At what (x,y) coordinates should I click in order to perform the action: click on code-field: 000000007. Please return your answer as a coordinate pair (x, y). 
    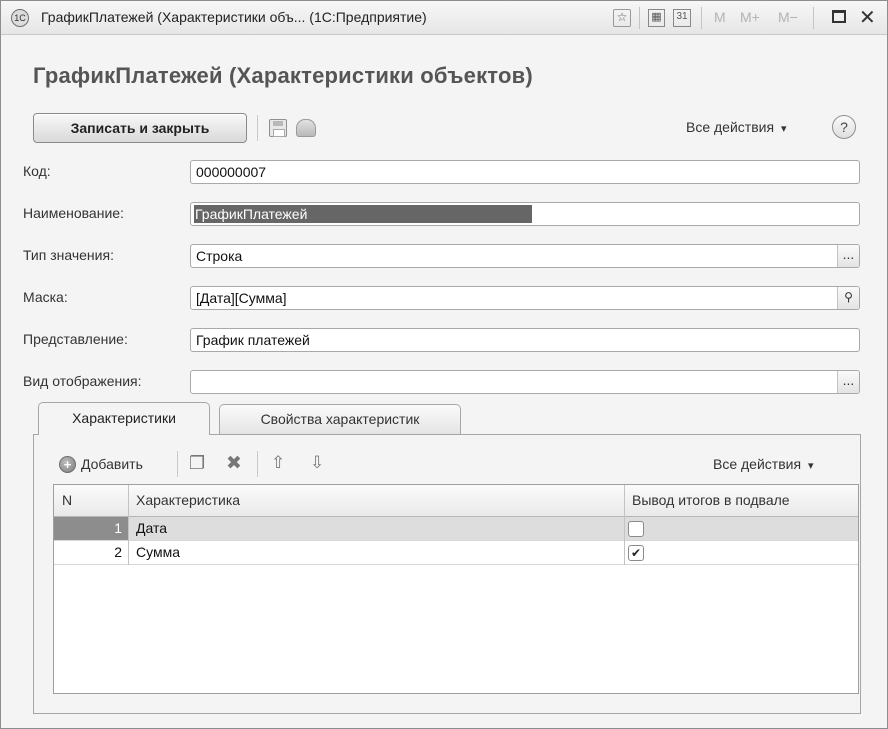
    Looking at the image, I should click on (525, 172).